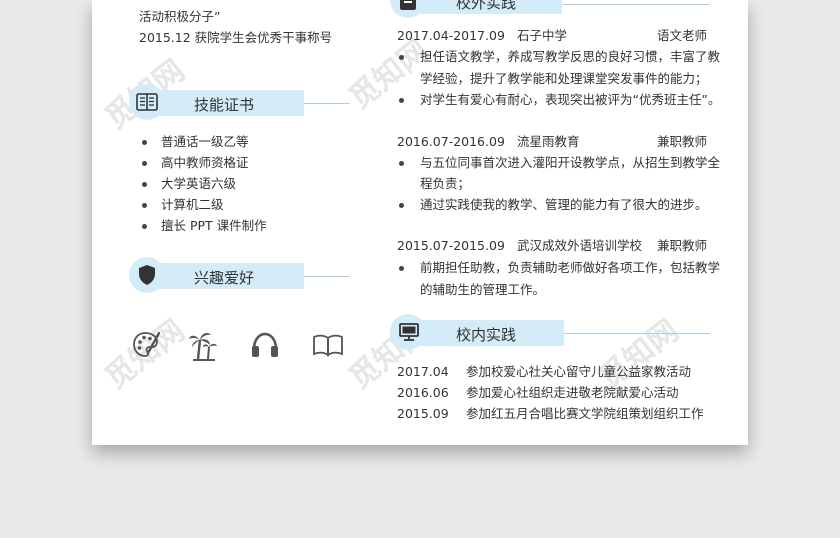  Describe the element at coordinates (205, 162) in the screenshot. I see `skill-item: 高中教师资格证` at that location.